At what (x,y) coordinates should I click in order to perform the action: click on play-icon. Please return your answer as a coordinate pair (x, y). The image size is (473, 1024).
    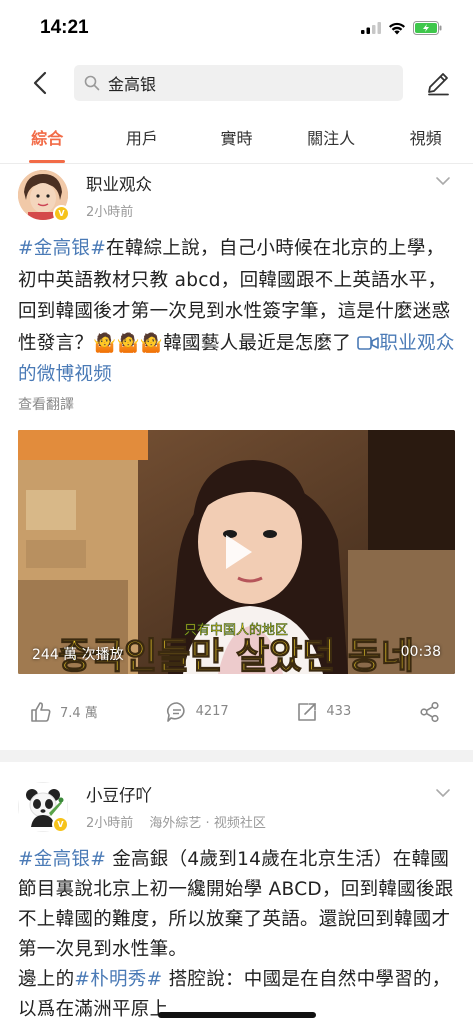
    Looking at the image, I should click on (237, 552).